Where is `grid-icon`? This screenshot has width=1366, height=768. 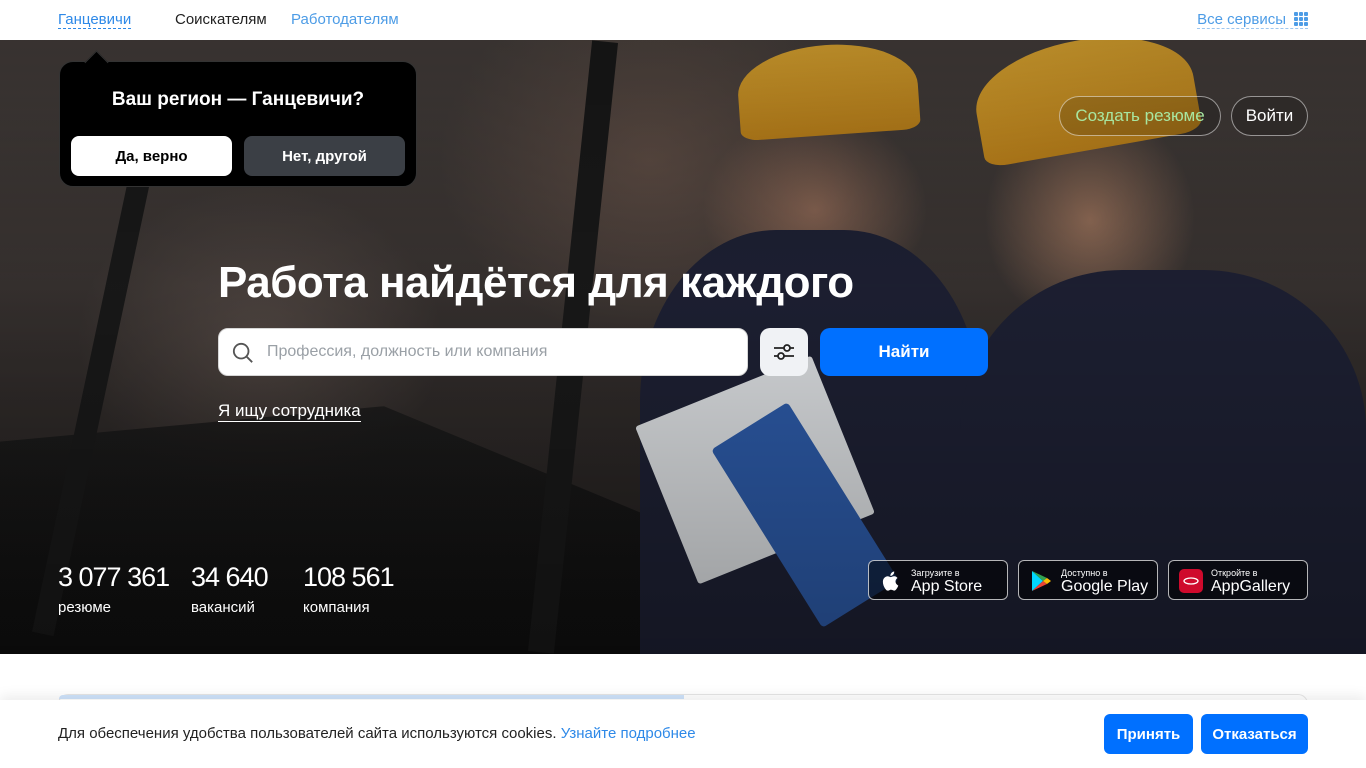
grid-icon is located at coordinates (1301, 19).